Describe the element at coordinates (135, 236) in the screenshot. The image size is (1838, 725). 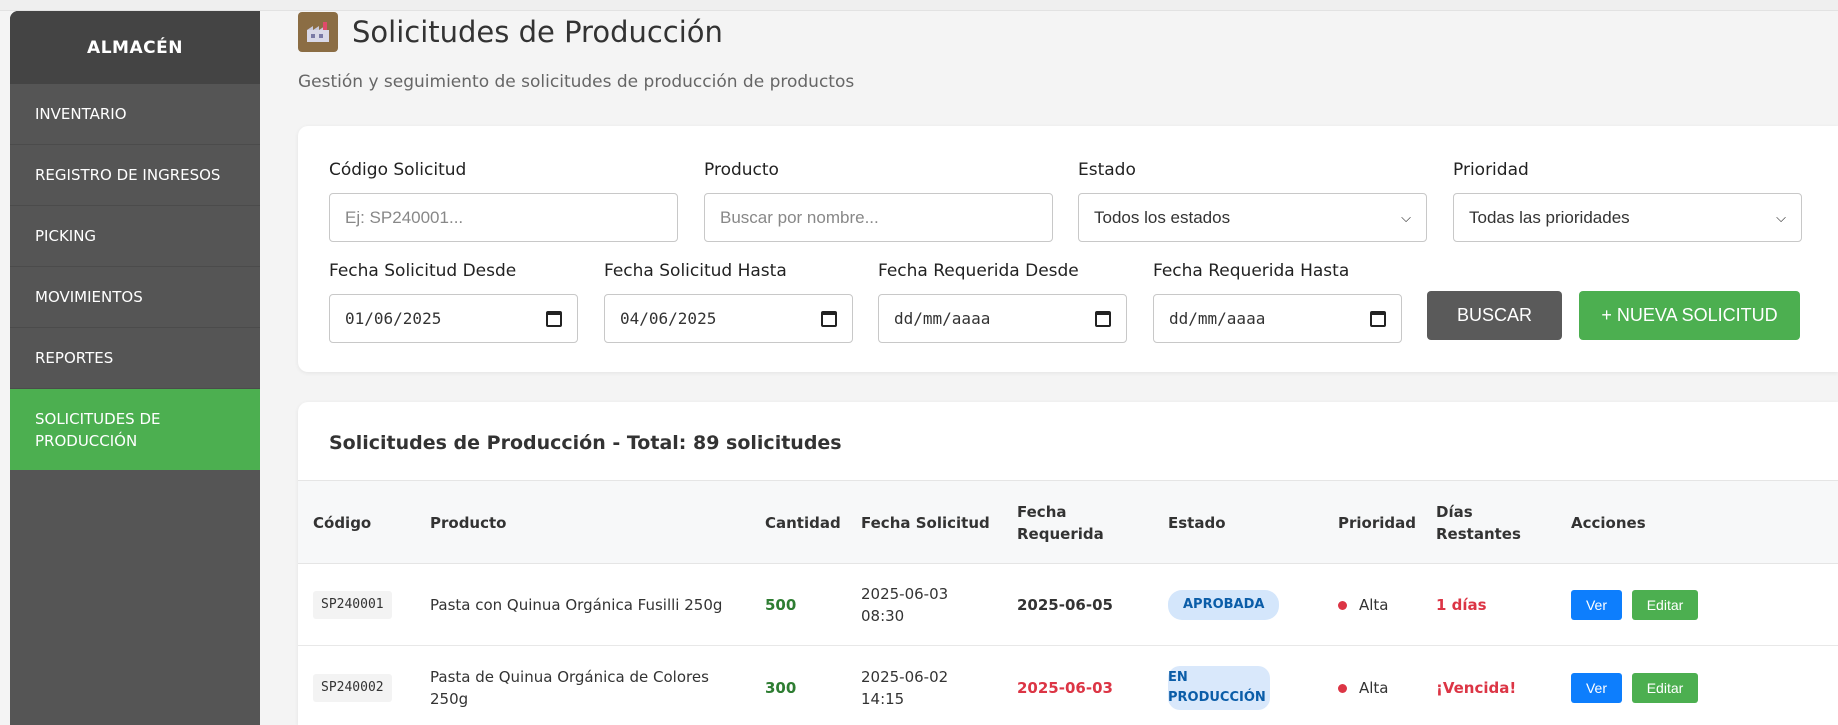
I see `sidebar-item-picking: PICKING` at that location.